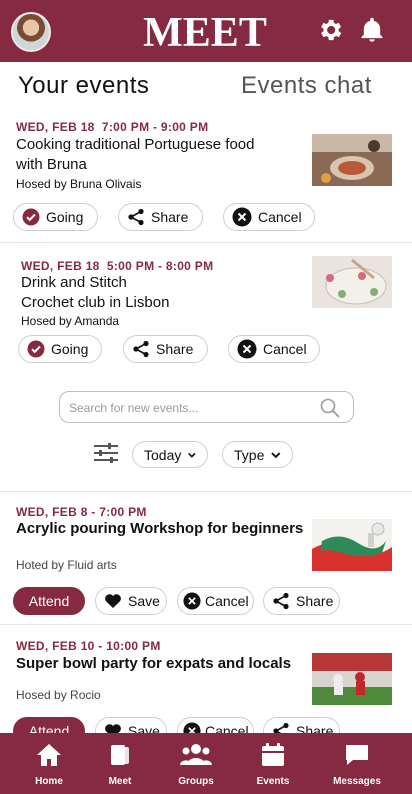 Image resolution: width=412 pixels, height=794 pixels. Describe the element at coordinates (357, 755) in the screenshot. I see `chat-icon` at that location.